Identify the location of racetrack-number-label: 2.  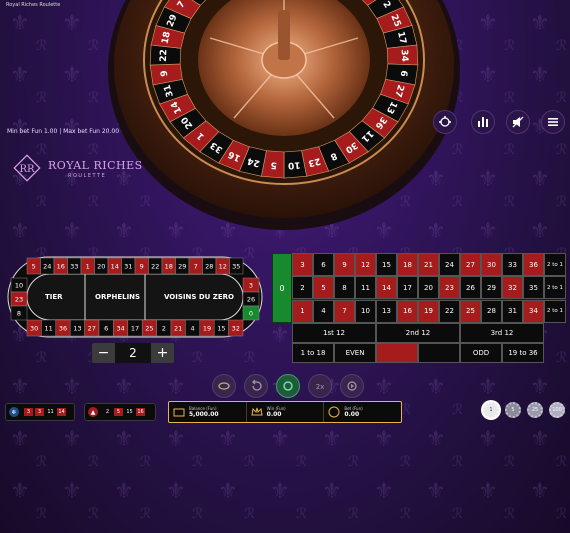
(164, 329).